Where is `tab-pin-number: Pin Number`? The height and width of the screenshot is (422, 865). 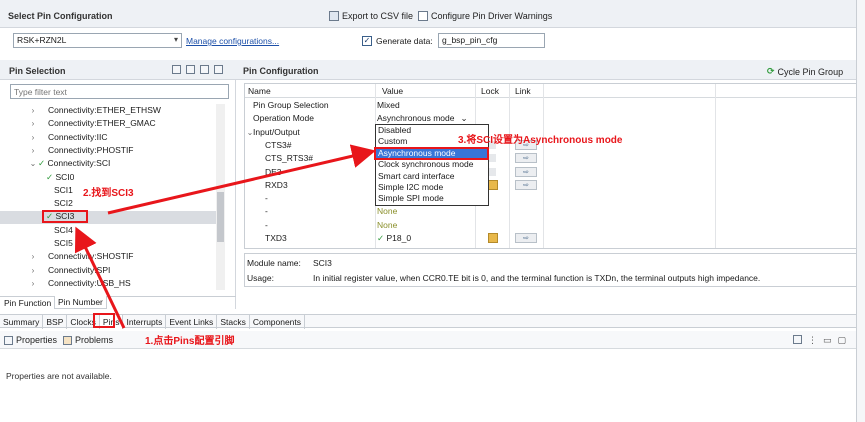
tab-pin-number: Pin Number is located at coordinates (80, 302).